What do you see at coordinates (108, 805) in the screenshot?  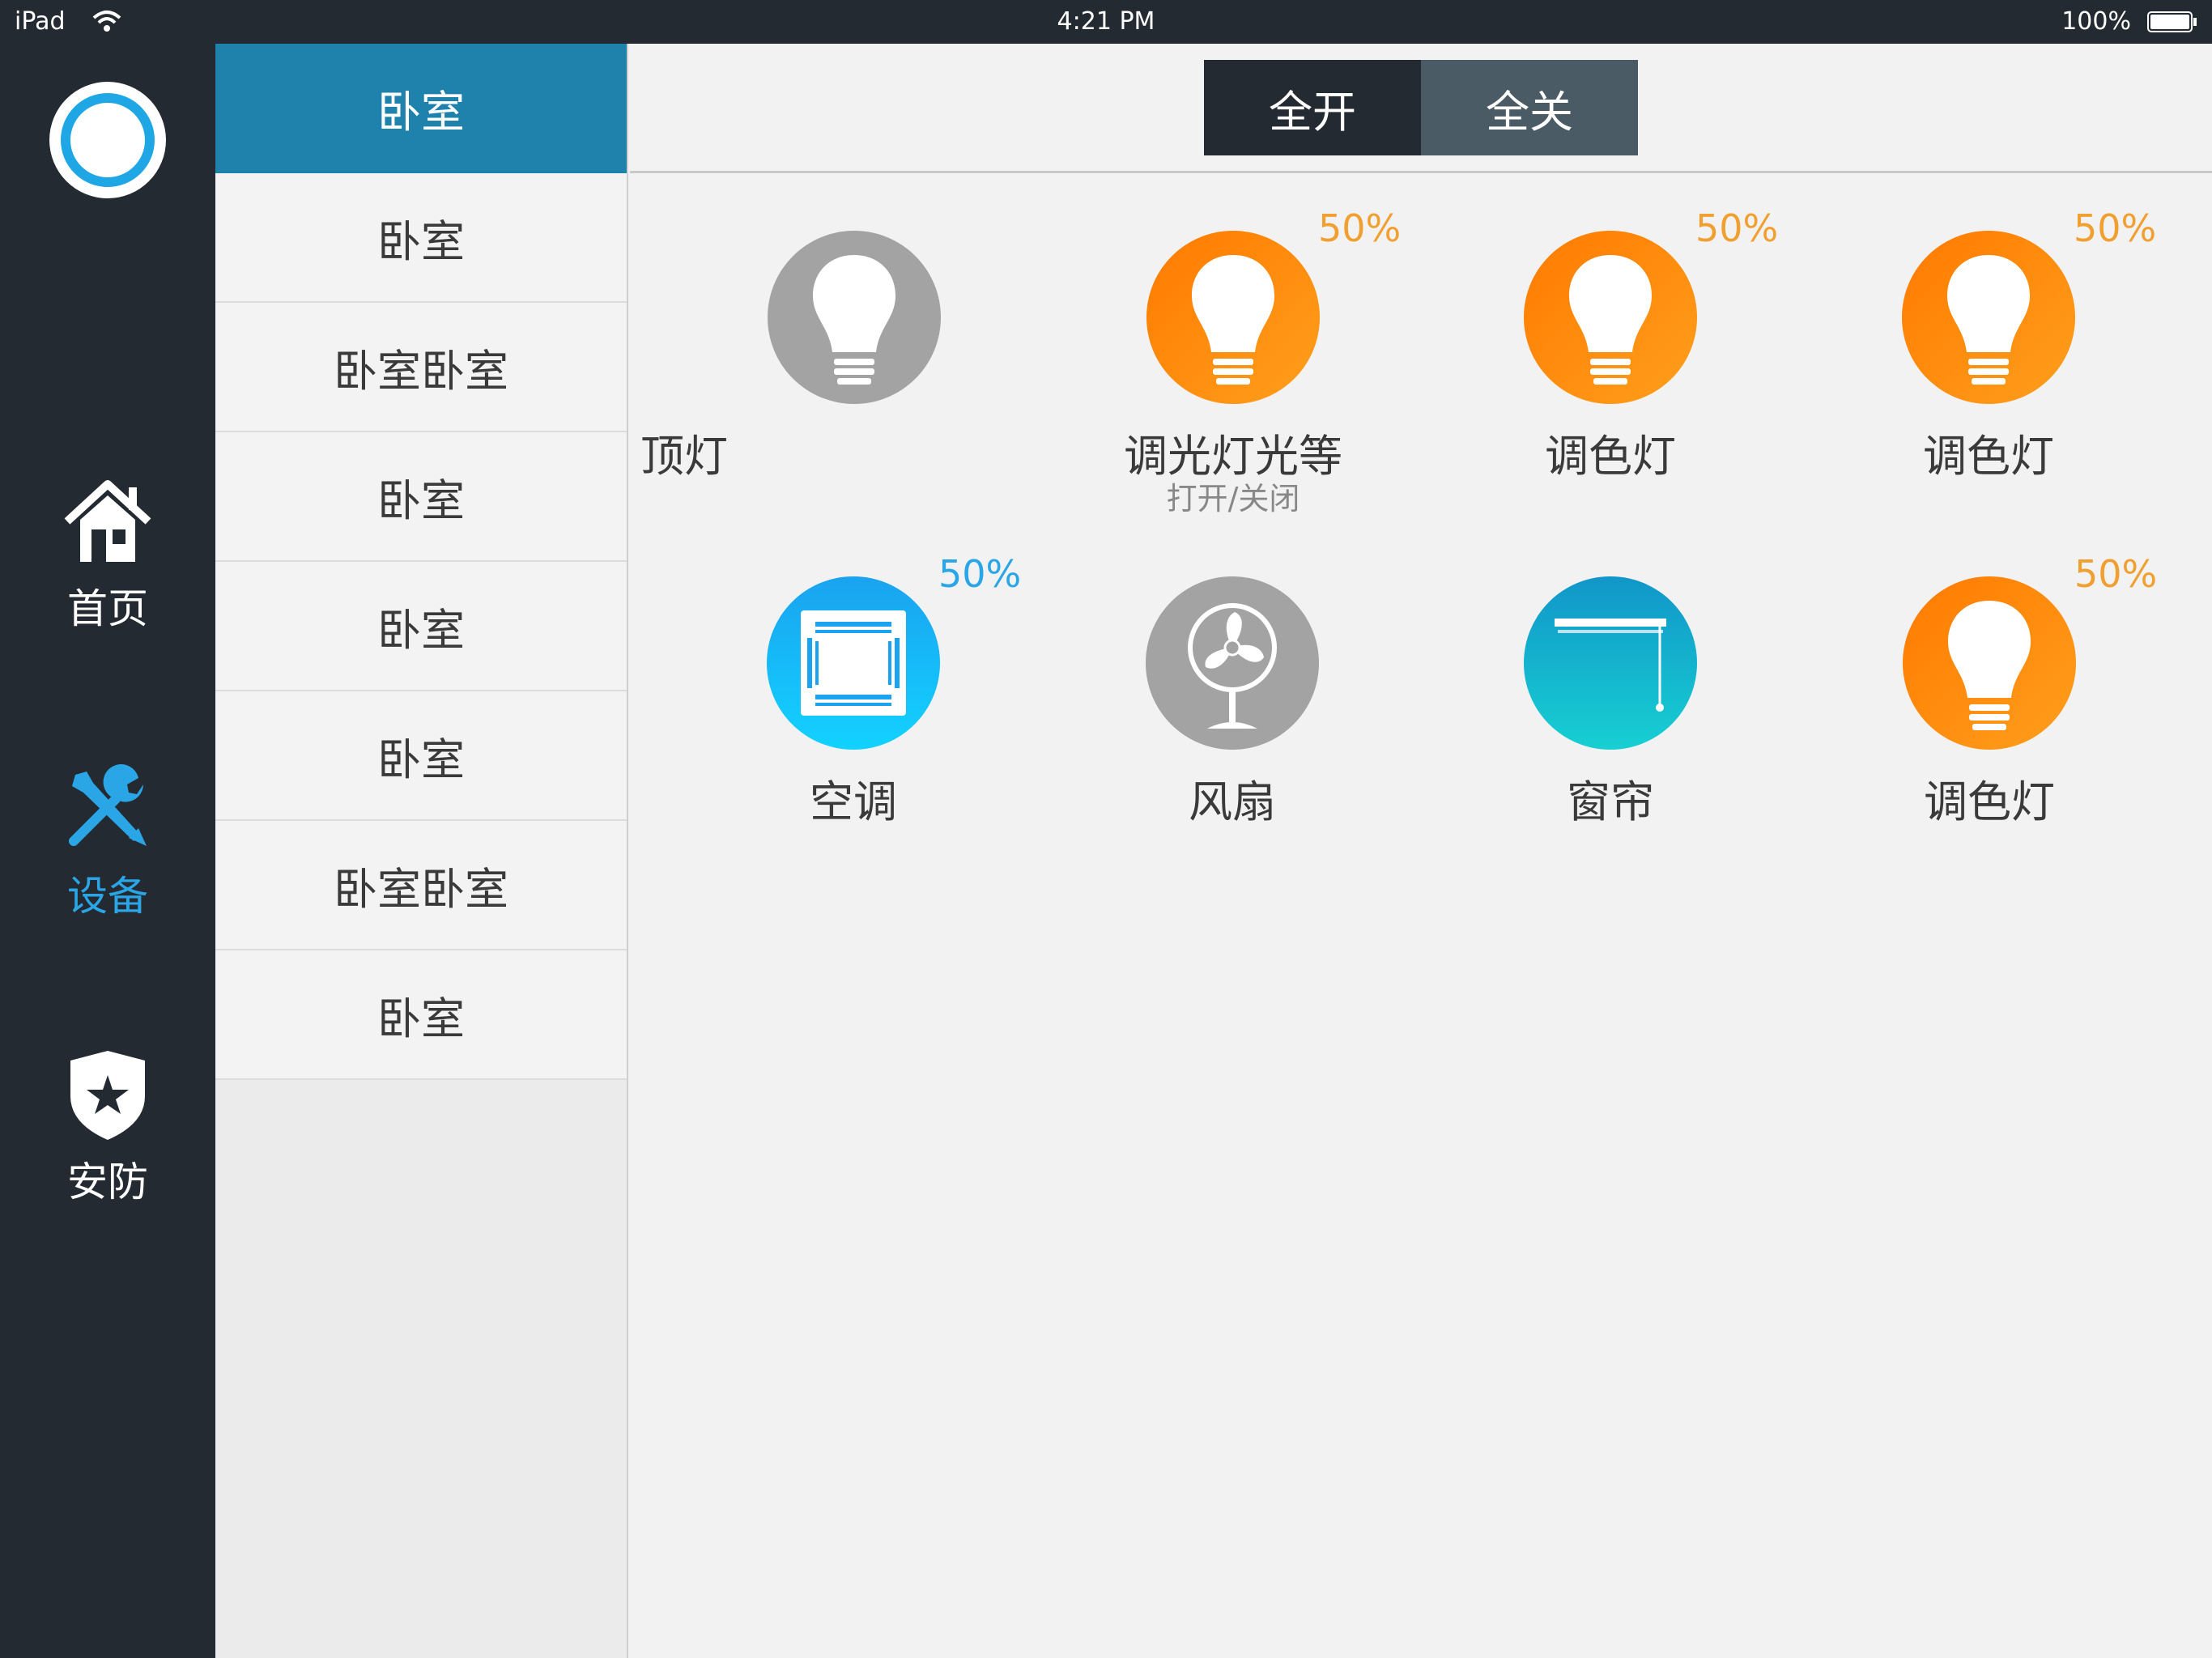 I see `tools-icon` at bounding box center [108, 805].